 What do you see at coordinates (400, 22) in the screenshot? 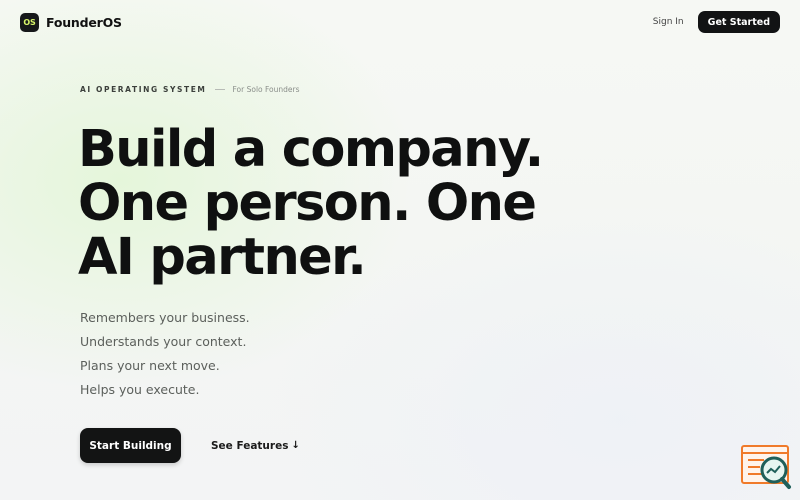
I see `top-navigation: OS FounderOS Sign In Get Started` at bounding box center [400, 22].